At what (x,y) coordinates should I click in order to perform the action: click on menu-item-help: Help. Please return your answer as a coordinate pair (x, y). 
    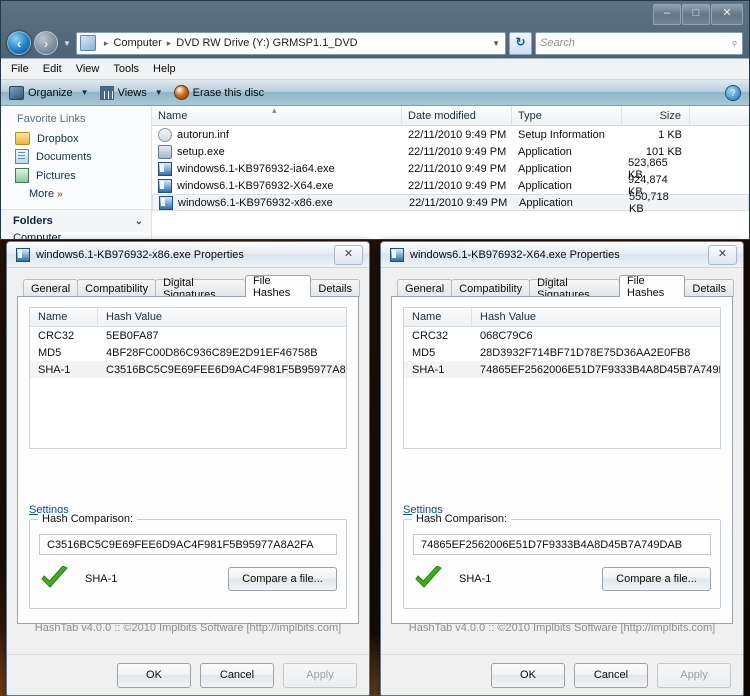
    Looking at the image, I should click on (164, 69).